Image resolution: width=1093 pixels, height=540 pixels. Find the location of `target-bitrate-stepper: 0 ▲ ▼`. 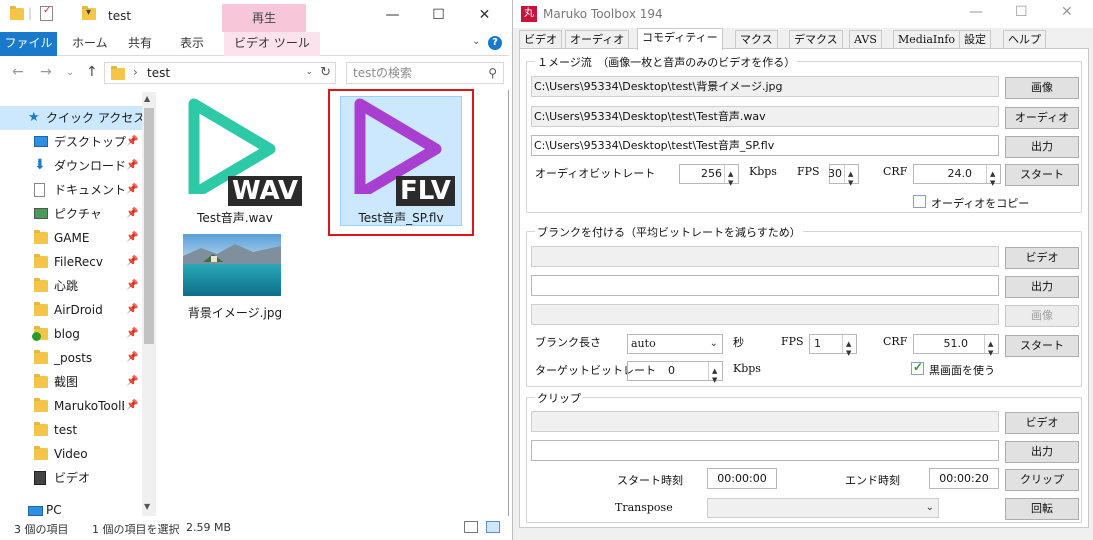

target-bitrate-stepper: 0 ▲ ▼ is located at coordinates (675, 372).